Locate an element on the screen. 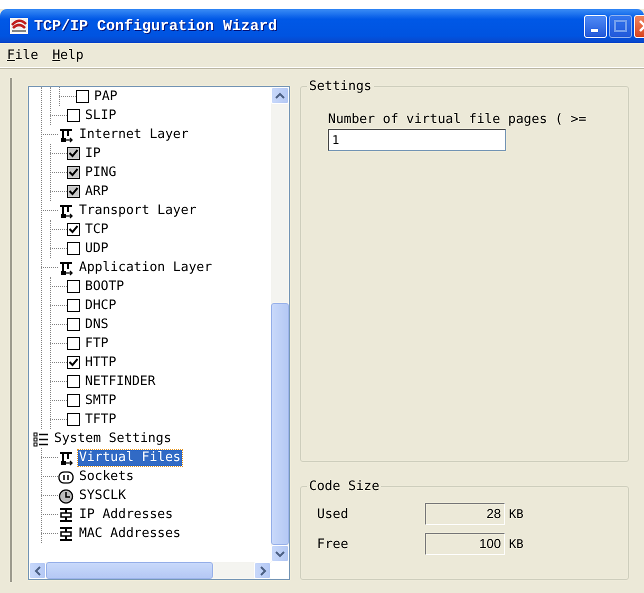 The height and width of the screenshot is (593, 644). tree-item: FTP is located at coordinates (97, 344).